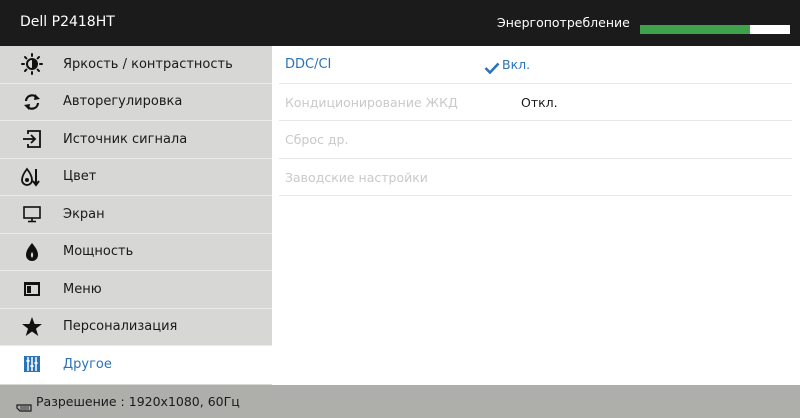 The image size is (800, 418). Describe the element at coordinates (136, 290) in the screenshot. I see `sidebar-item-menu: Меню` at that location.